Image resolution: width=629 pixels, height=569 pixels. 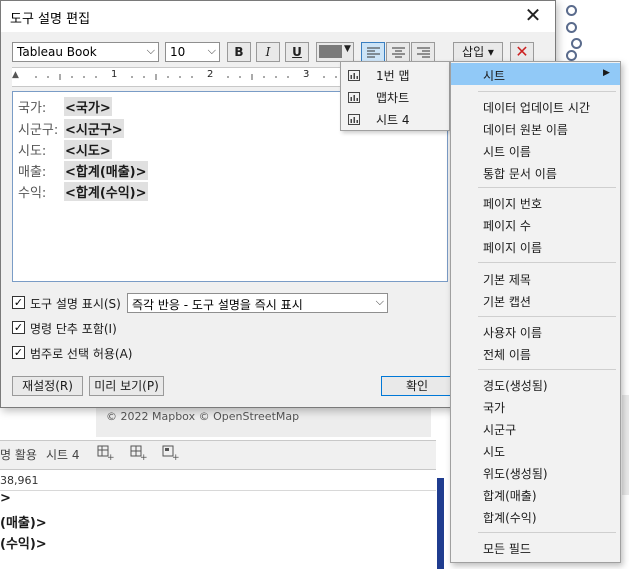 I want to click on allow-category-select-checkbox: ✓, so click(x=18, y=352).